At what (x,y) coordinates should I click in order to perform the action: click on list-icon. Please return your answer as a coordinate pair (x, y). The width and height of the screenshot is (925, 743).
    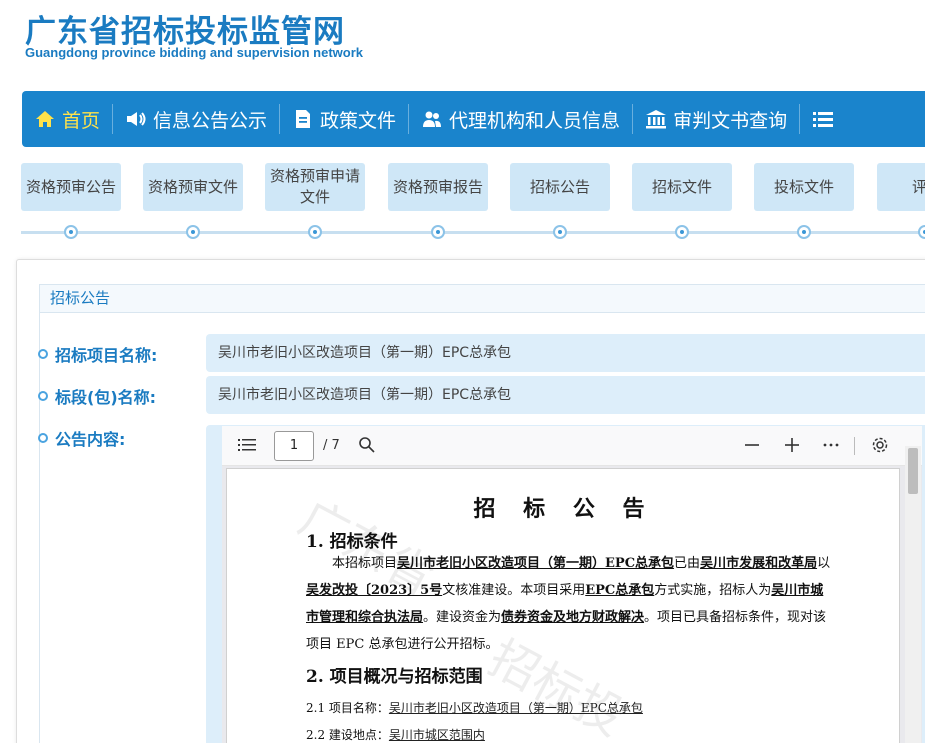
    Looking at the image, I should click on (823, 119).